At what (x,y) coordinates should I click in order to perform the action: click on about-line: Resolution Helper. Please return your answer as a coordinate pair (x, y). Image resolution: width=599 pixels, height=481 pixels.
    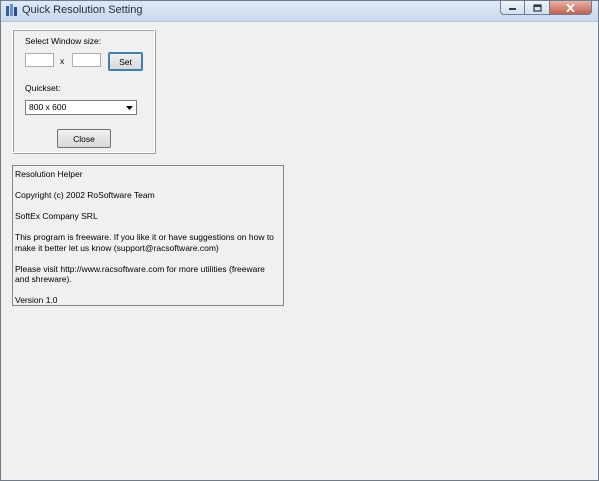
    Looking at the image, I should click on (49, 174).